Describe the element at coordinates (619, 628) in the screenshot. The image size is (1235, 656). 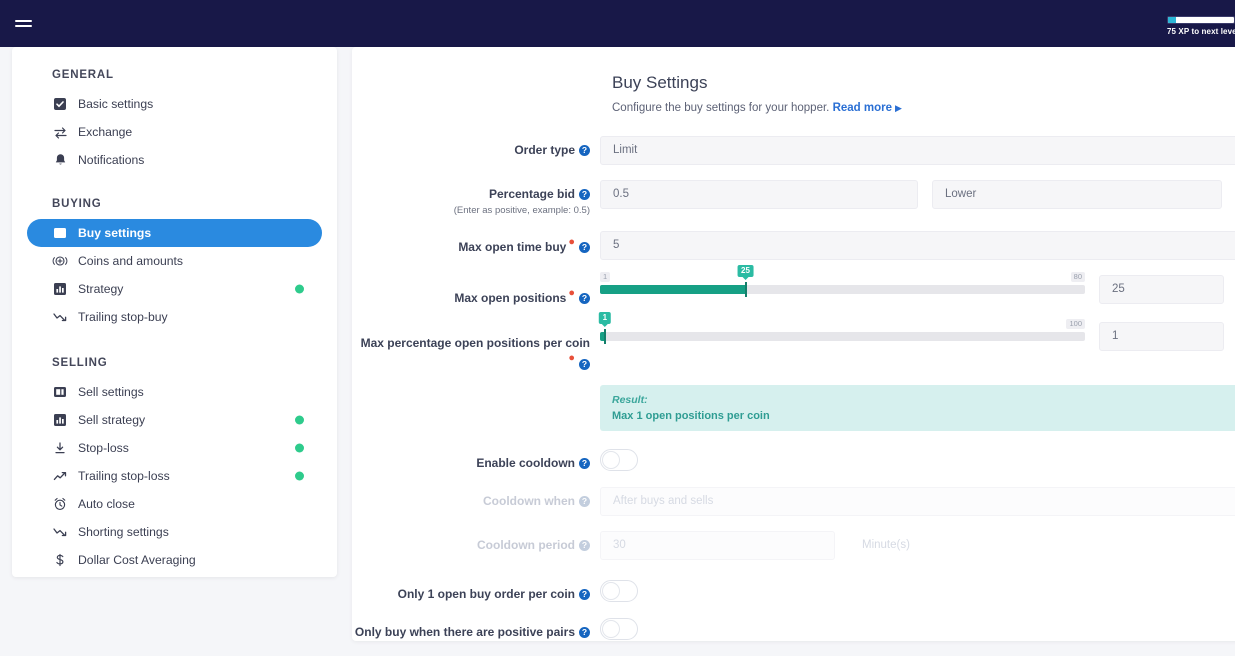
I see `only-buy-positive-pairs-toggle` at that location.